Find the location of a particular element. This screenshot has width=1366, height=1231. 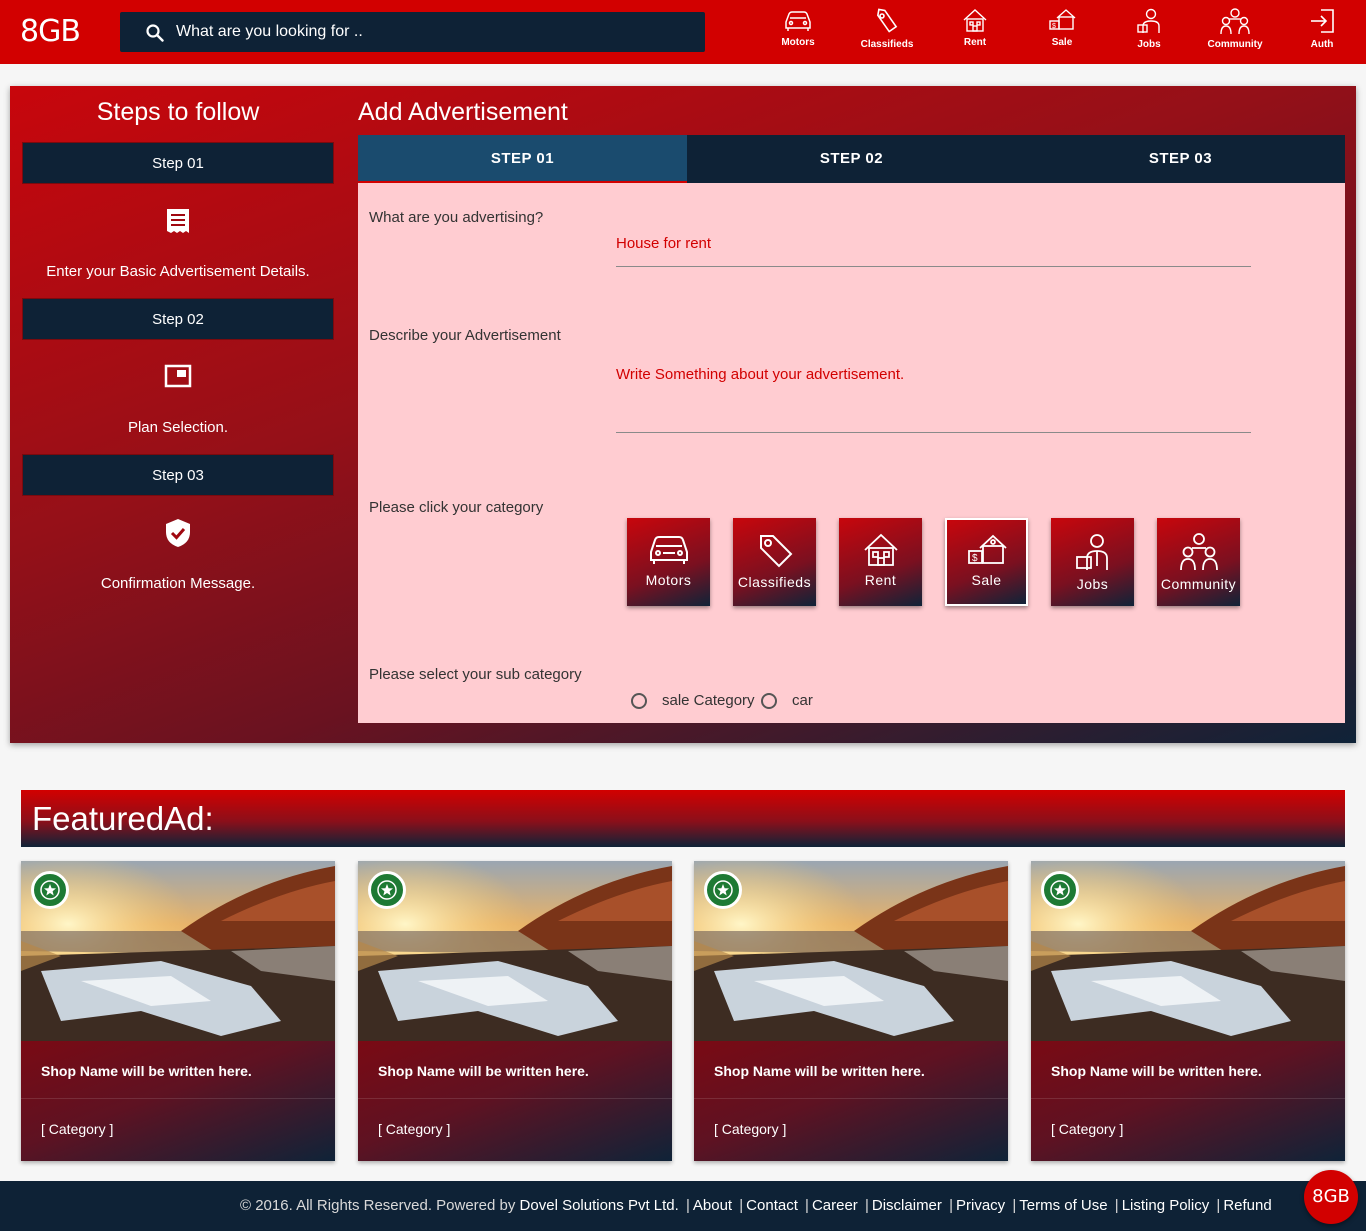

nav-rent: Rent is located at coordinates (975, 31).